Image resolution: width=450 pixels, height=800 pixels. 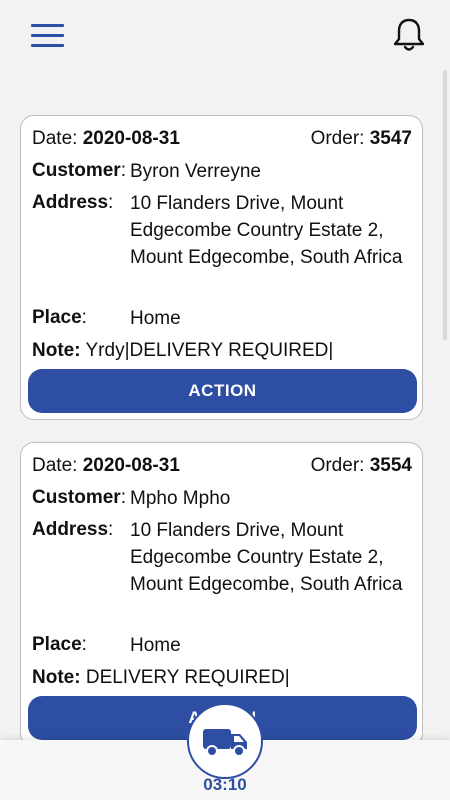 What do you see at coordinates (225, 35) in the screenshot?
I see `top-bar` at bounding box center [225, 35].